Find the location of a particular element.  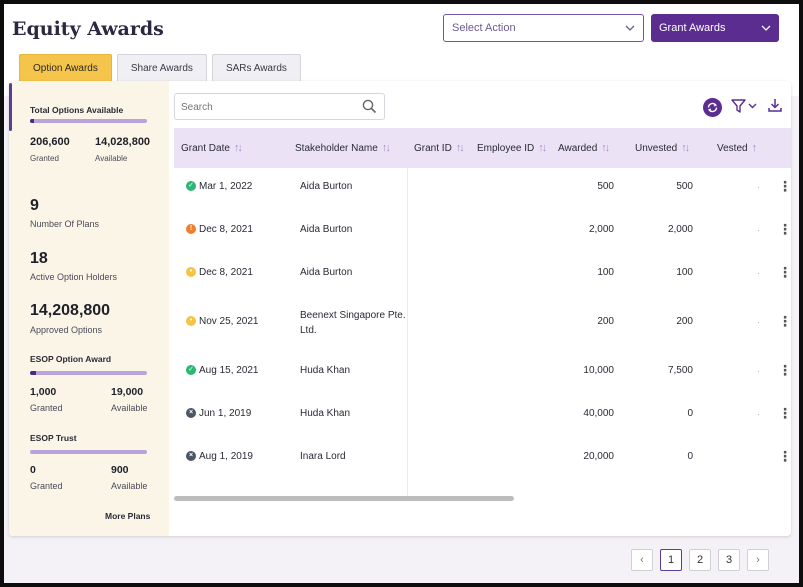

pagination: ‹ 1 2 3 › is located at coordinates (700, 560).